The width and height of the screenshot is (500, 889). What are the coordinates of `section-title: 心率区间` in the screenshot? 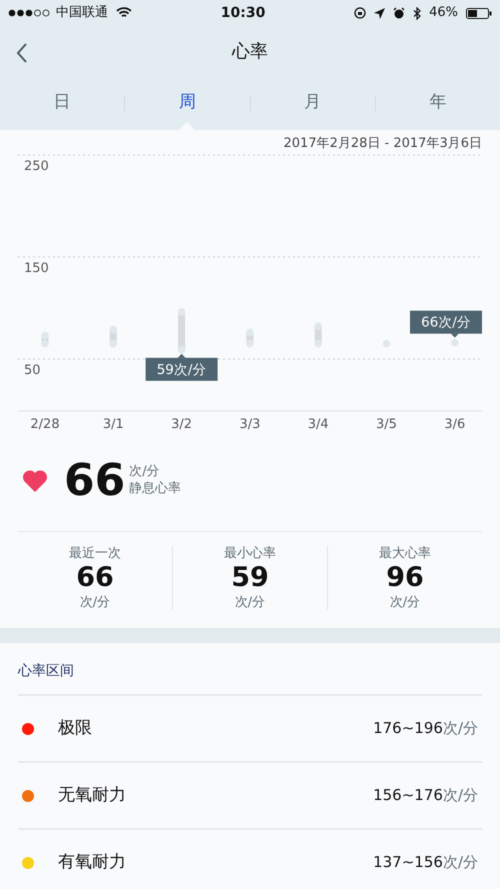 It's located at (46, 671).